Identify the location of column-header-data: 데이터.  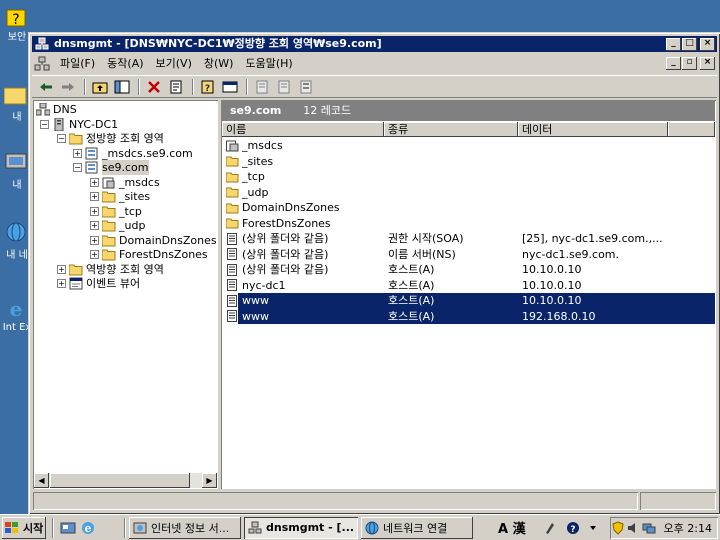
(593, 129).